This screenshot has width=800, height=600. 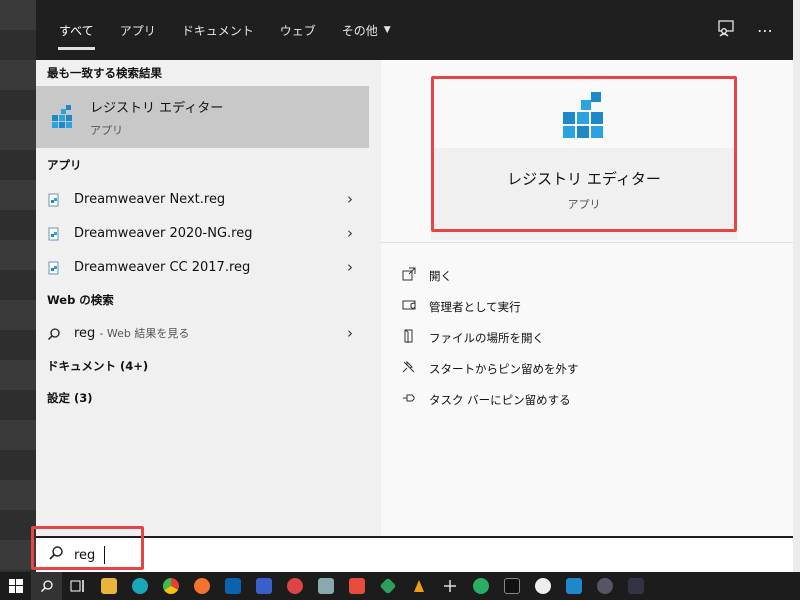 What do you see at coordinates (587, 242) in the screenshot?
I see `divider` at bounding box center [587, 242].